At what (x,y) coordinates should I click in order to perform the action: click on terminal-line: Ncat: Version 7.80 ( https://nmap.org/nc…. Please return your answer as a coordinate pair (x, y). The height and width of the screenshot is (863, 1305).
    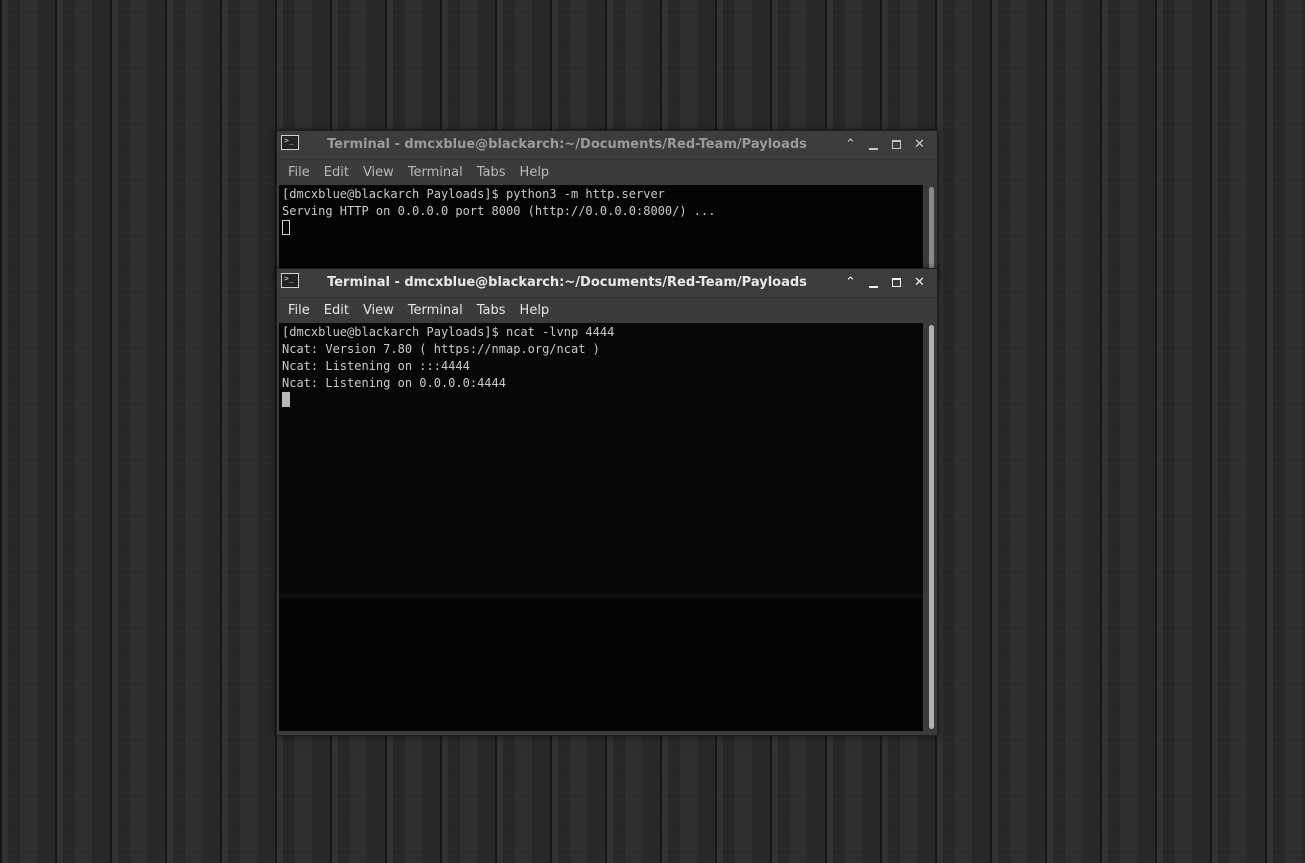
    Looking at the image, I should click on (441, 349).